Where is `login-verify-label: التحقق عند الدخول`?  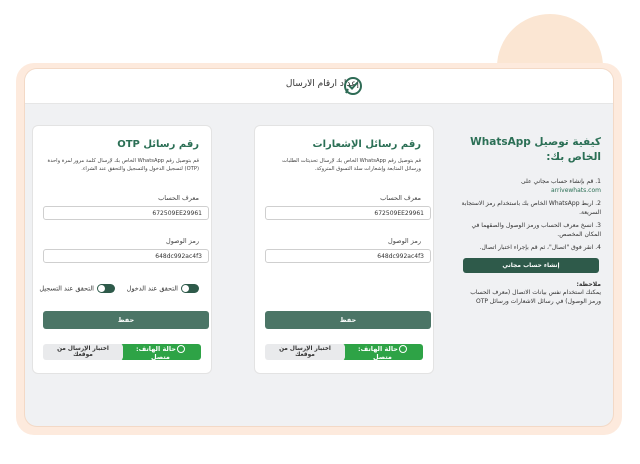
login-verify-label: التحقق عند الدخول is located at coordinates (152, 288).